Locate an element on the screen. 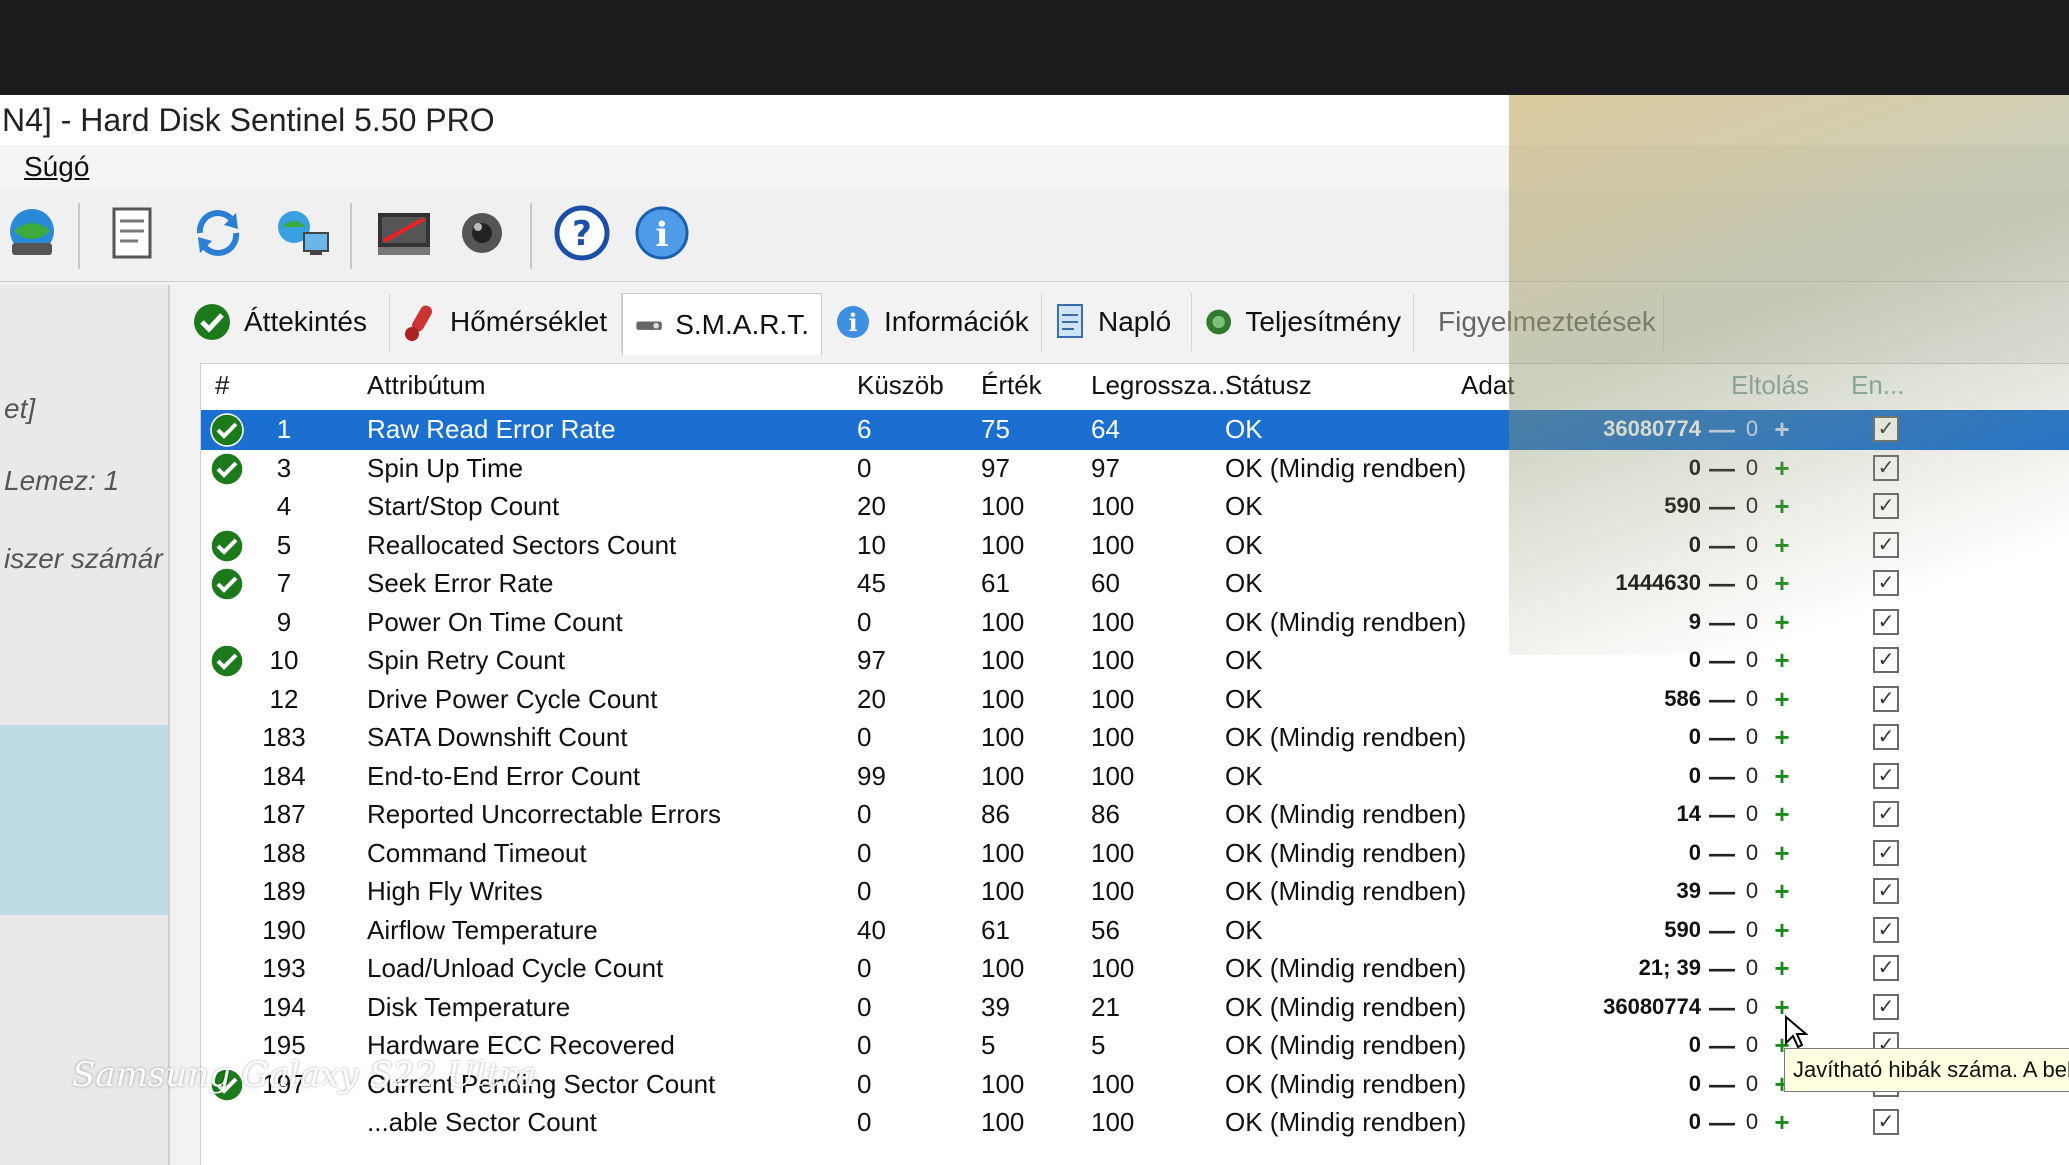  table-row: 184 End-to-End Error Count 99 100 100 OK 0—0 + ✓ is located at coordinates (1135, 777).